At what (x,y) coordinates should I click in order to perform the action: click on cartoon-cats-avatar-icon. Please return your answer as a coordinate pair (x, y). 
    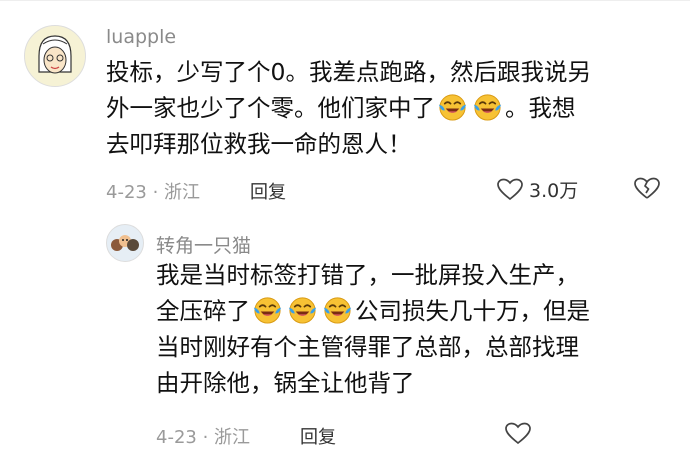
    Looking at the image, I should click on (125, 243).